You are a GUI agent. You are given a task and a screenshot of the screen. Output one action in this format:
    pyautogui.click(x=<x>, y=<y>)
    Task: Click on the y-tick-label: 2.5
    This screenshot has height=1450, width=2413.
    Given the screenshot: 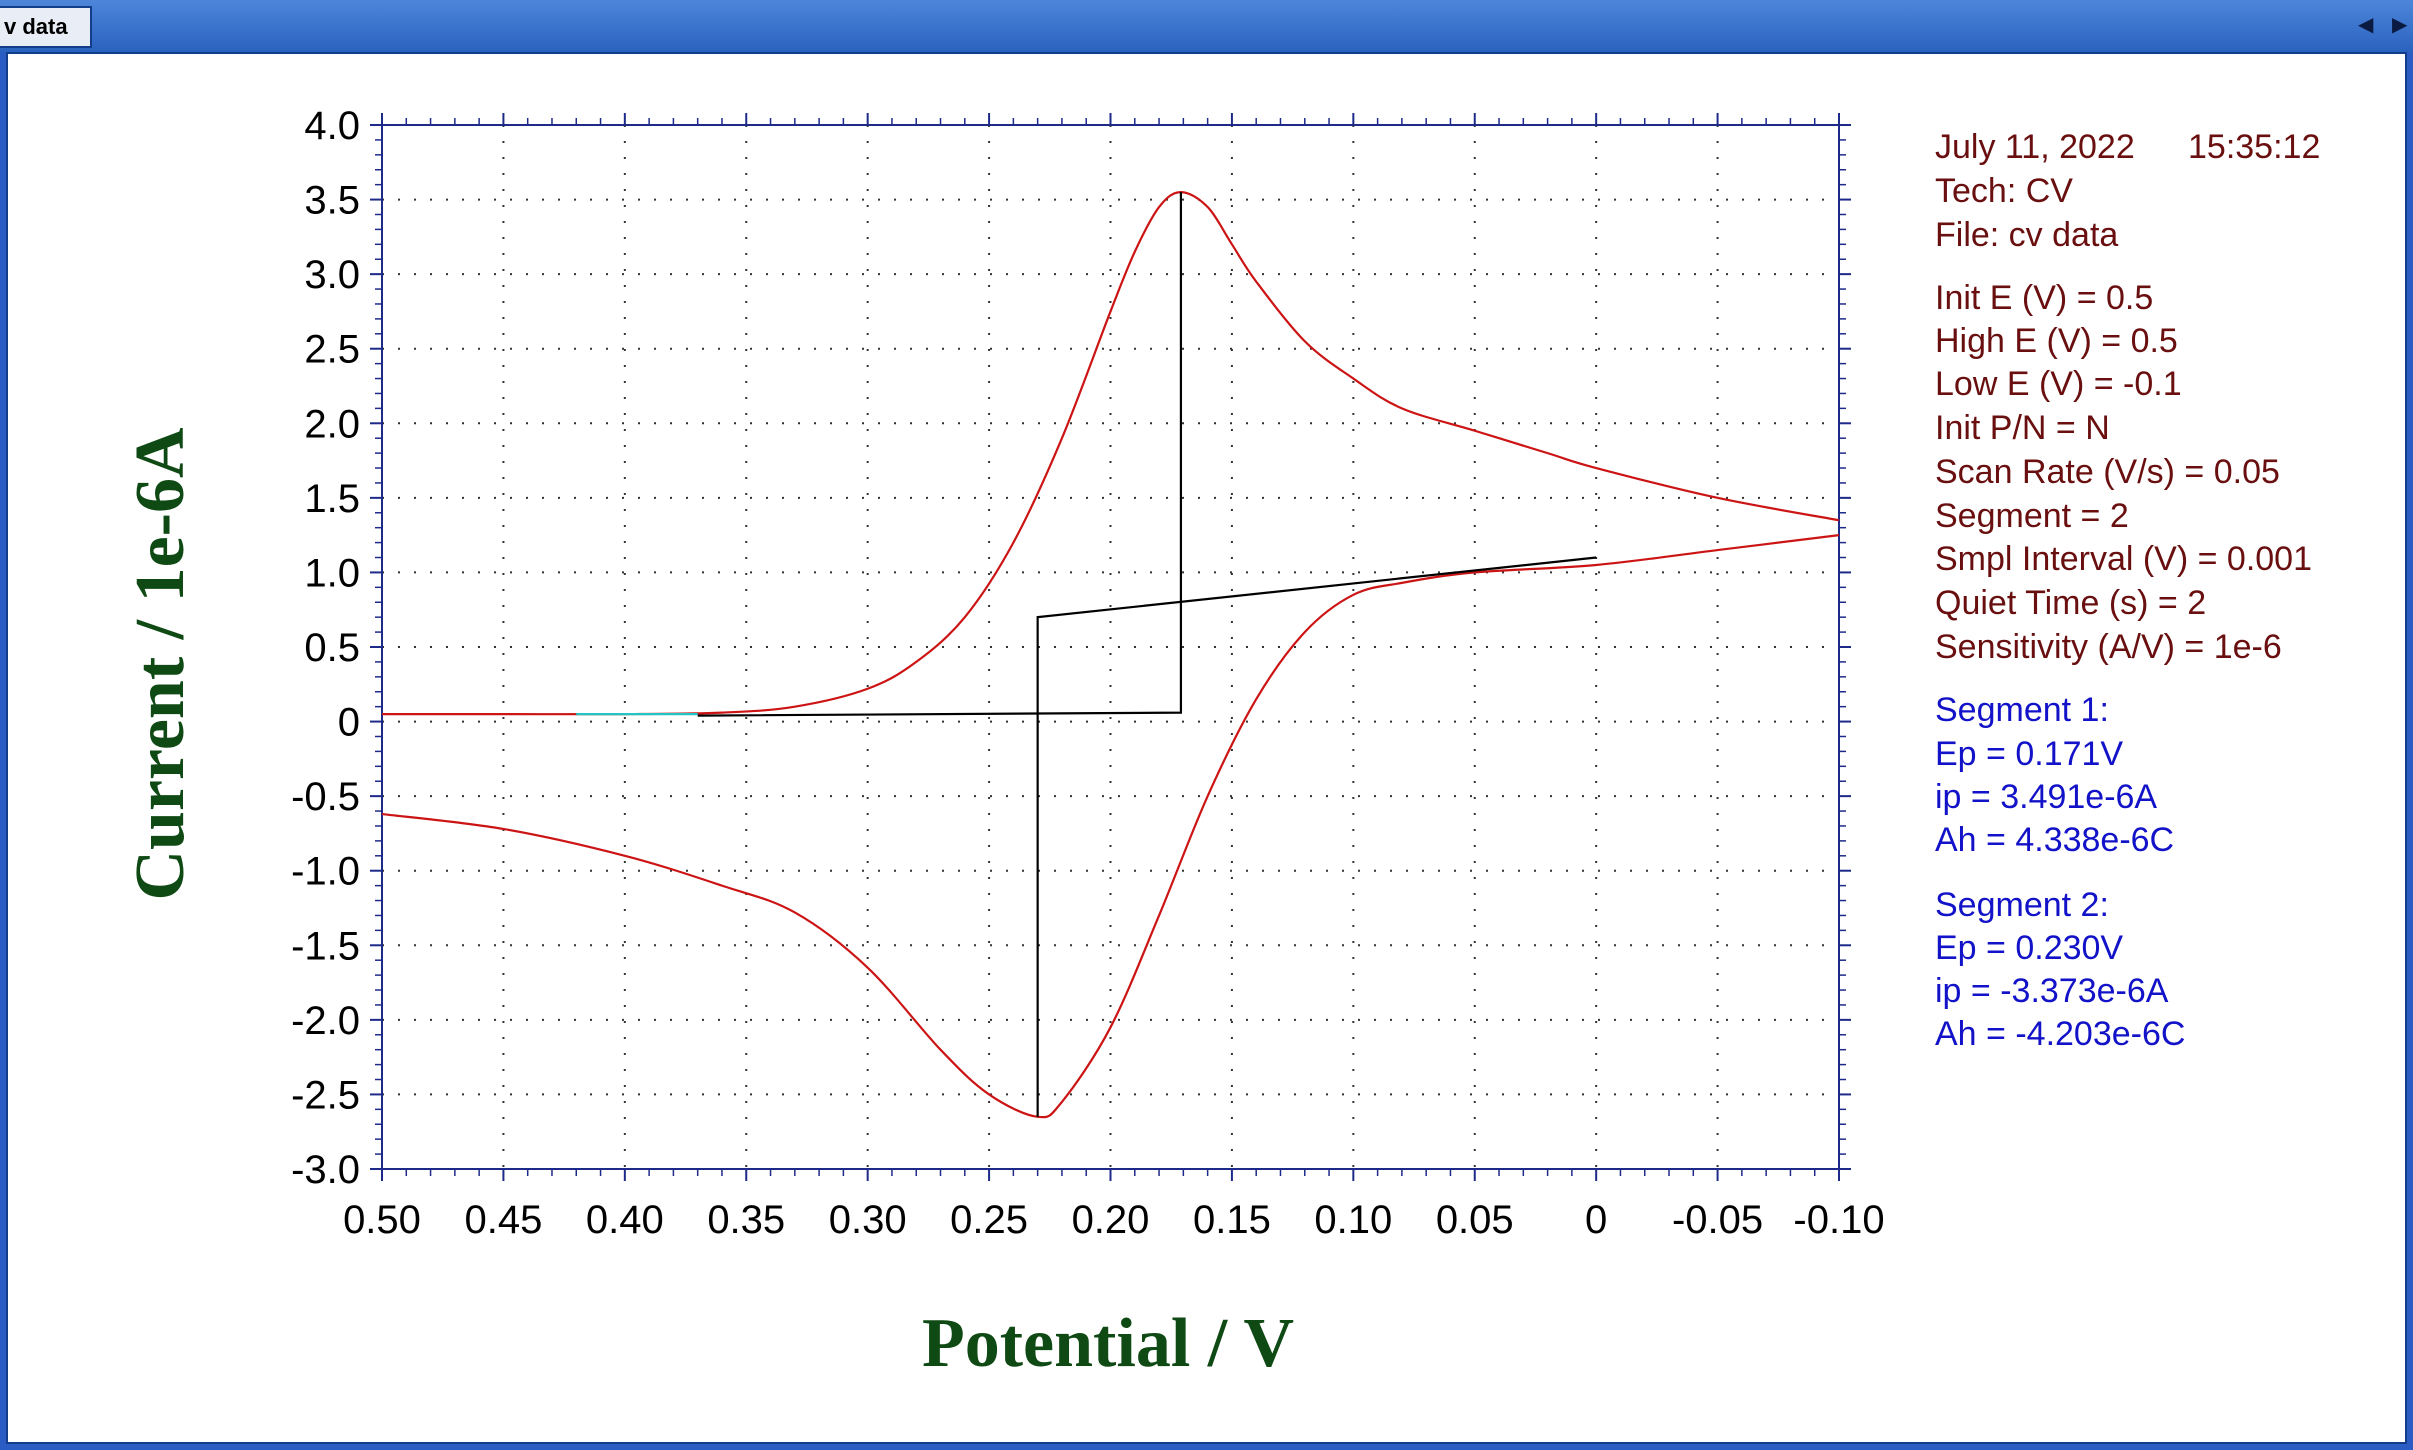 What is the action you would take?
    pyautogui.click(x=332, y=350)
    